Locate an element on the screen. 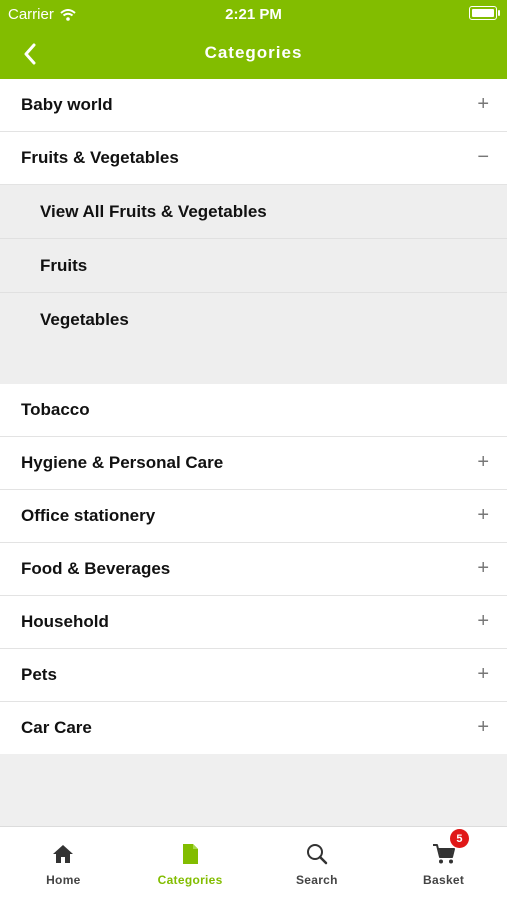 The height and width of the screenshot is (901, 507). bottom-tab-bar: Home Categories Search 5 Basket is located at coordinates (253, 863).